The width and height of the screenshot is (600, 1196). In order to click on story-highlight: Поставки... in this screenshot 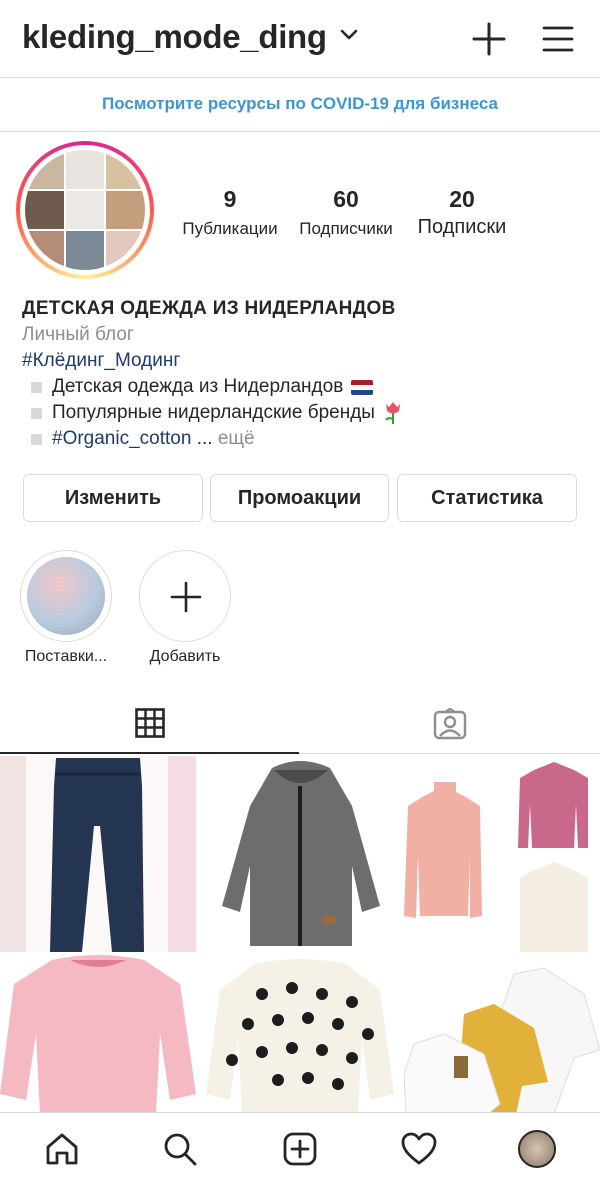, I will do `click(66, 608)`.